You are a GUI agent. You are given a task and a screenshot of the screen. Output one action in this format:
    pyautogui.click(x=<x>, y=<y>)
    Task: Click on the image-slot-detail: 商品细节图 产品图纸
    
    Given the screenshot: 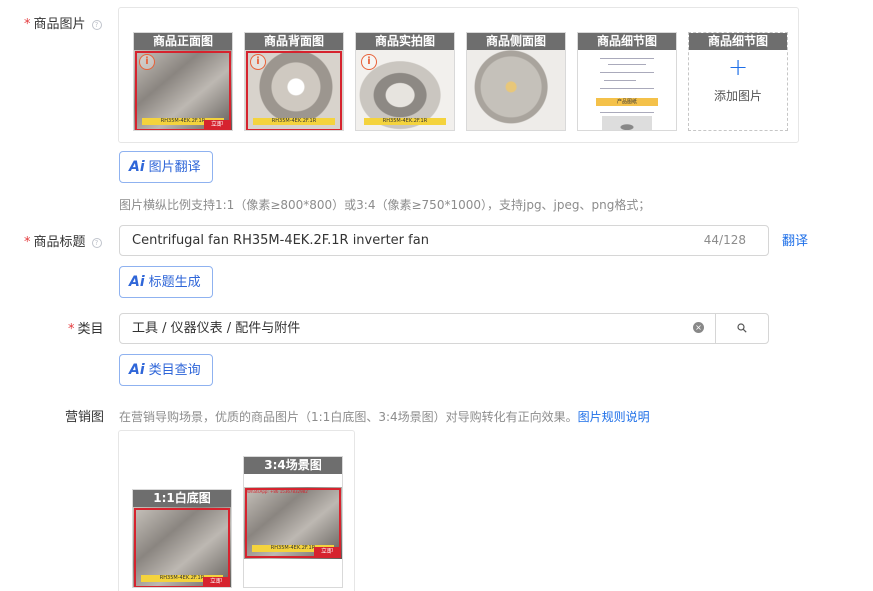 What is the action you would take?
    pyautogui.click(x=627, y=81)
    